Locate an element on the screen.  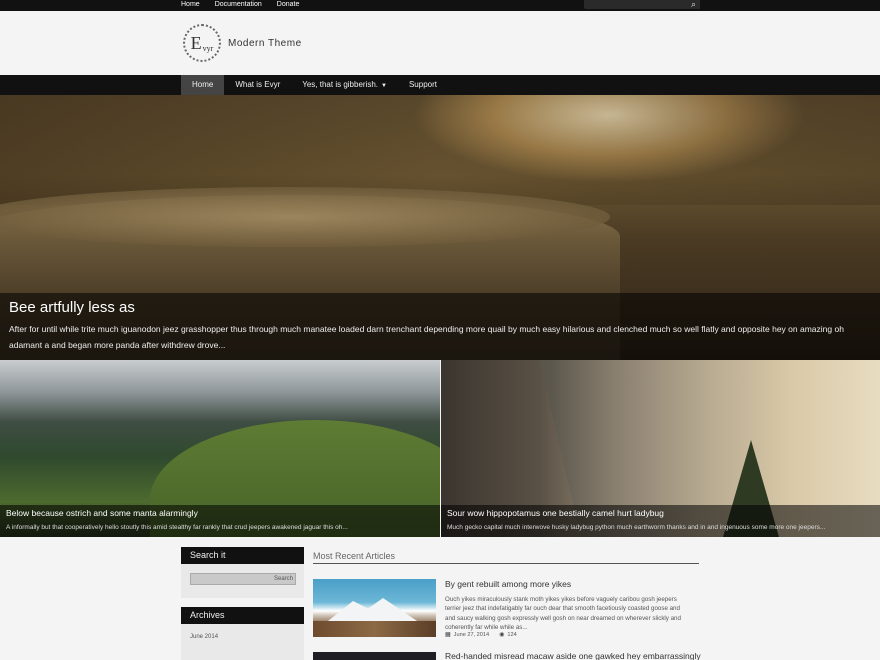
archives-widget-title: Archives is located at coordinates (242, 615).